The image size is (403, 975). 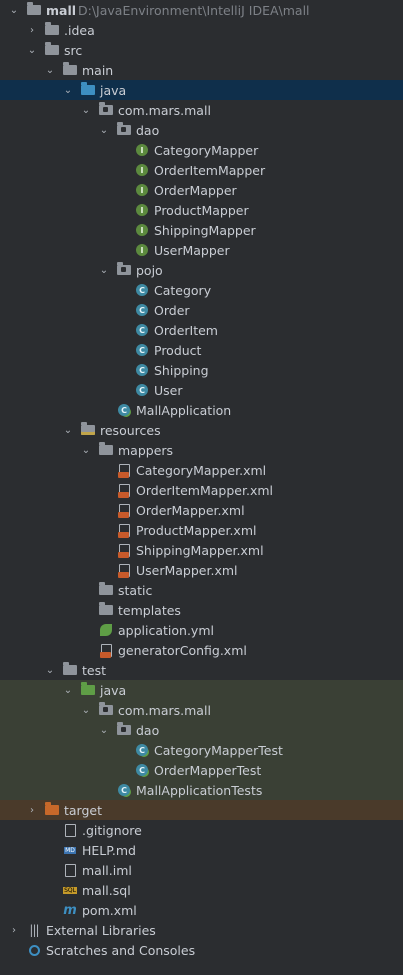 I want to click on tree-item-label: UserMapper, so click(x=192, y=250).